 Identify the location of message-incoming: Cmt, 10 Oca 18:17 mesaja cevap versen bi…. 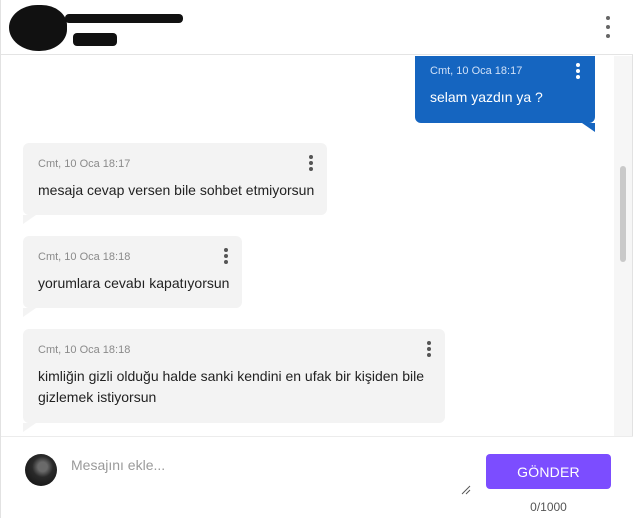
(175, 179).